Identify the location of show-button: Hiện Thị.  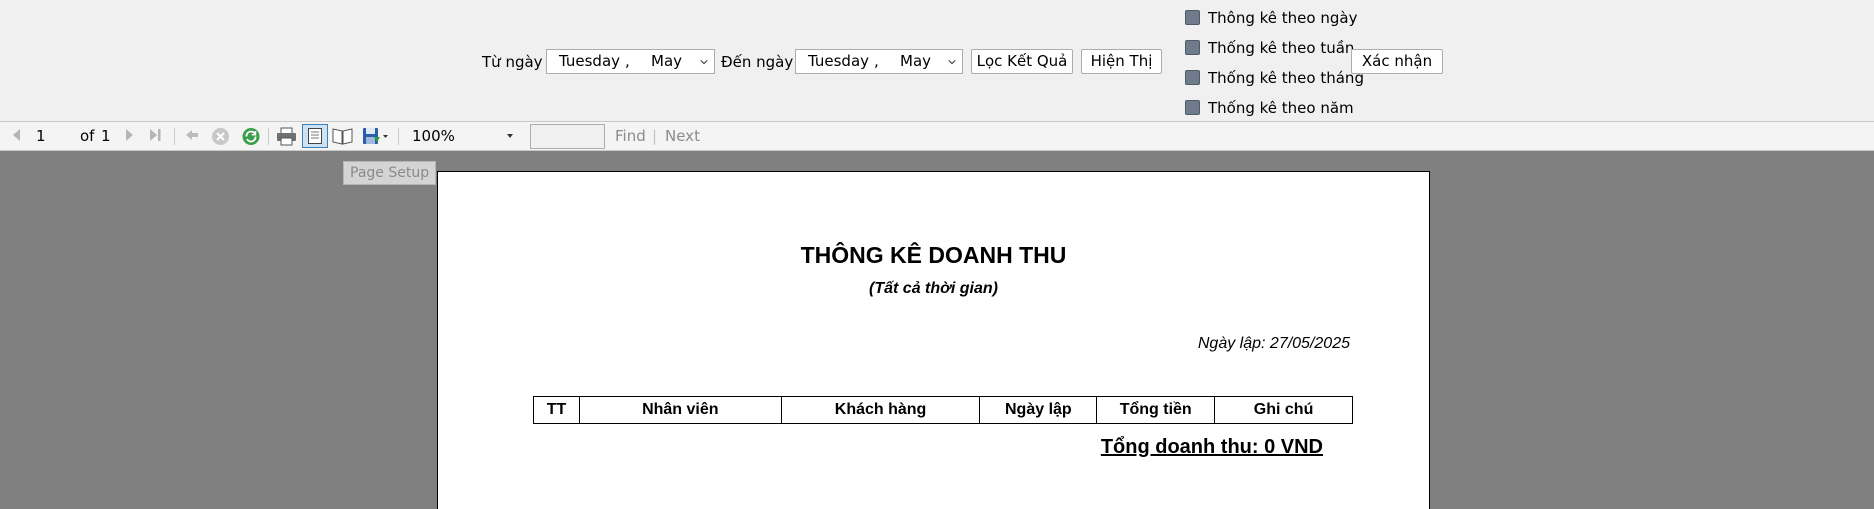
(1121, 61).